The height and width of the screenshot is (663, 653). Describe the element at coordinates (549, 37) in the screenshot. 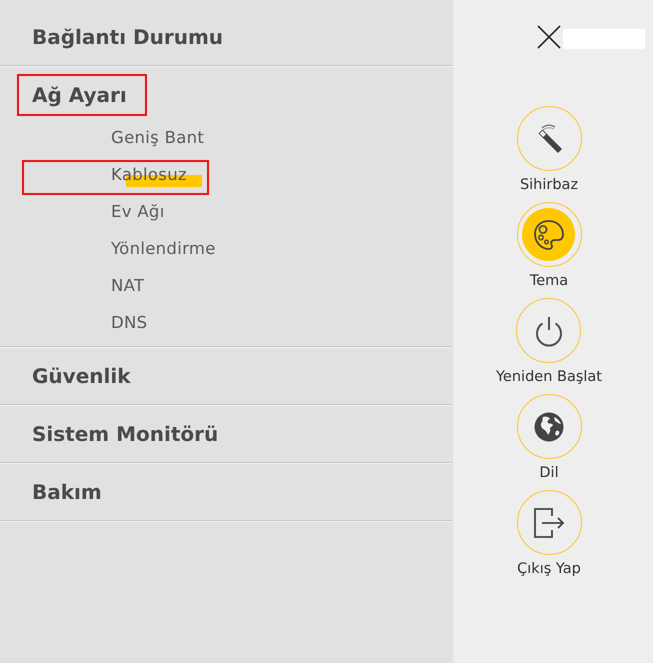

I see `close-icon` at that location.